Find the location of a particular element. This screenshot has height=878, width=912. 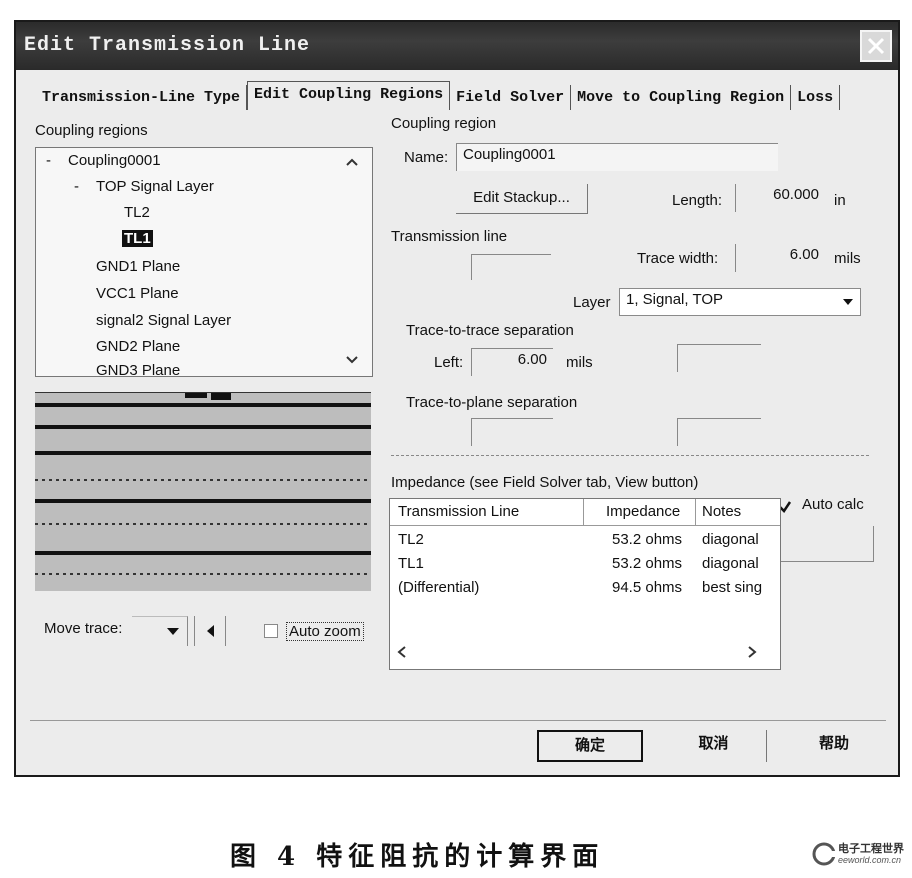

table-row-line: TL1 is located at coordinates (411, 563).